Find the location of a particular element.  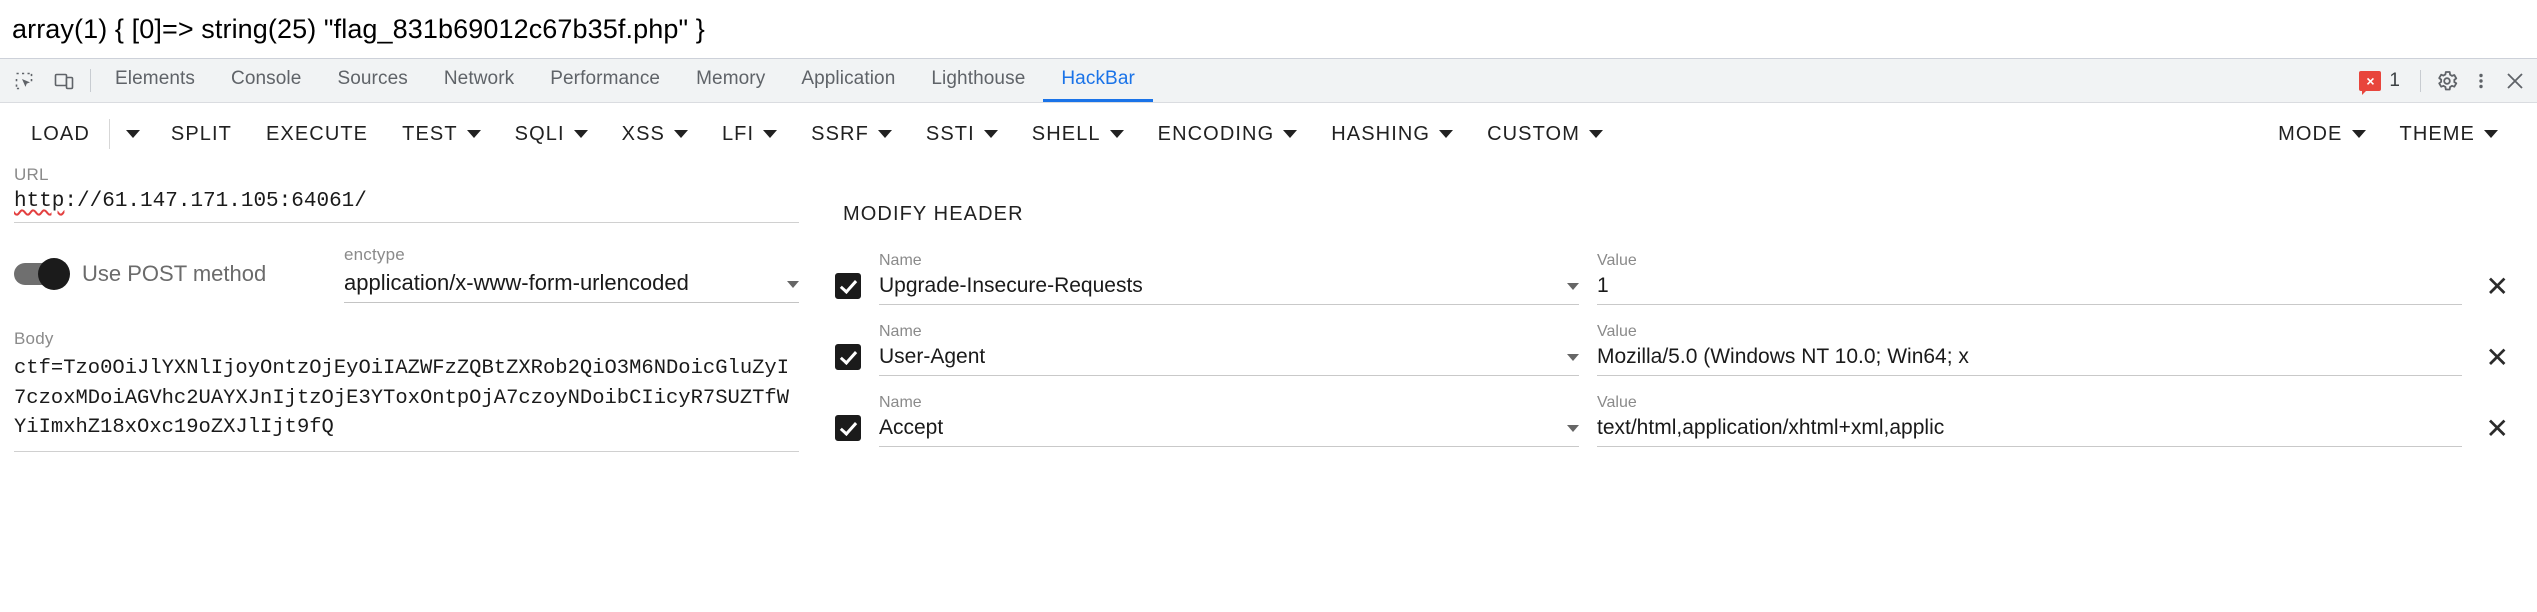

tab-network: Network is located at coordinates (479, 80).